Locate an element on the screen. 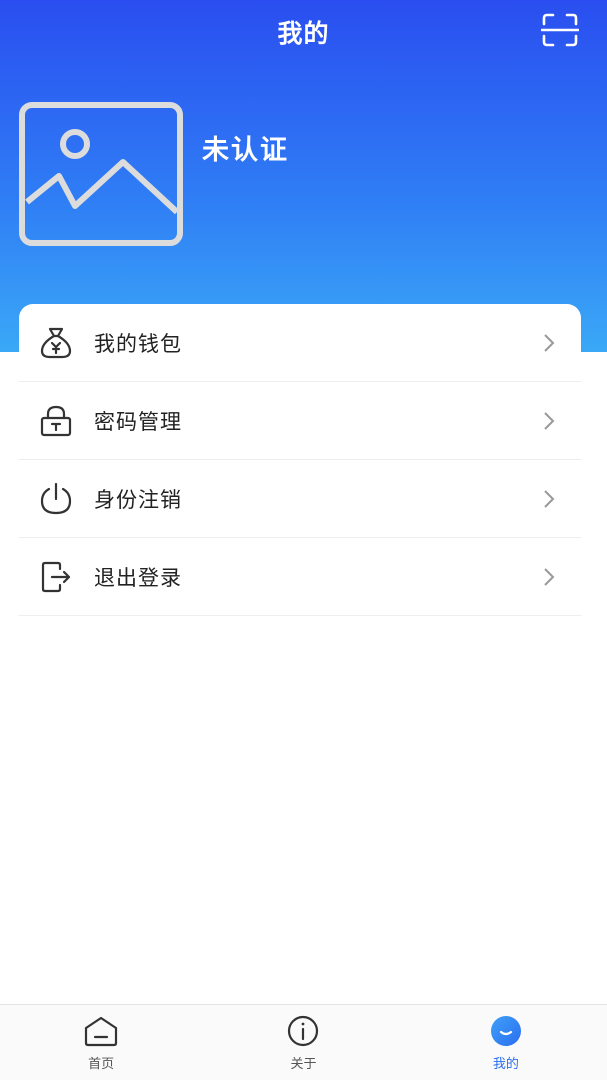 The width and height of the screenshot is (607, 1080). wallet-icon is located at coordinates (56, 343).